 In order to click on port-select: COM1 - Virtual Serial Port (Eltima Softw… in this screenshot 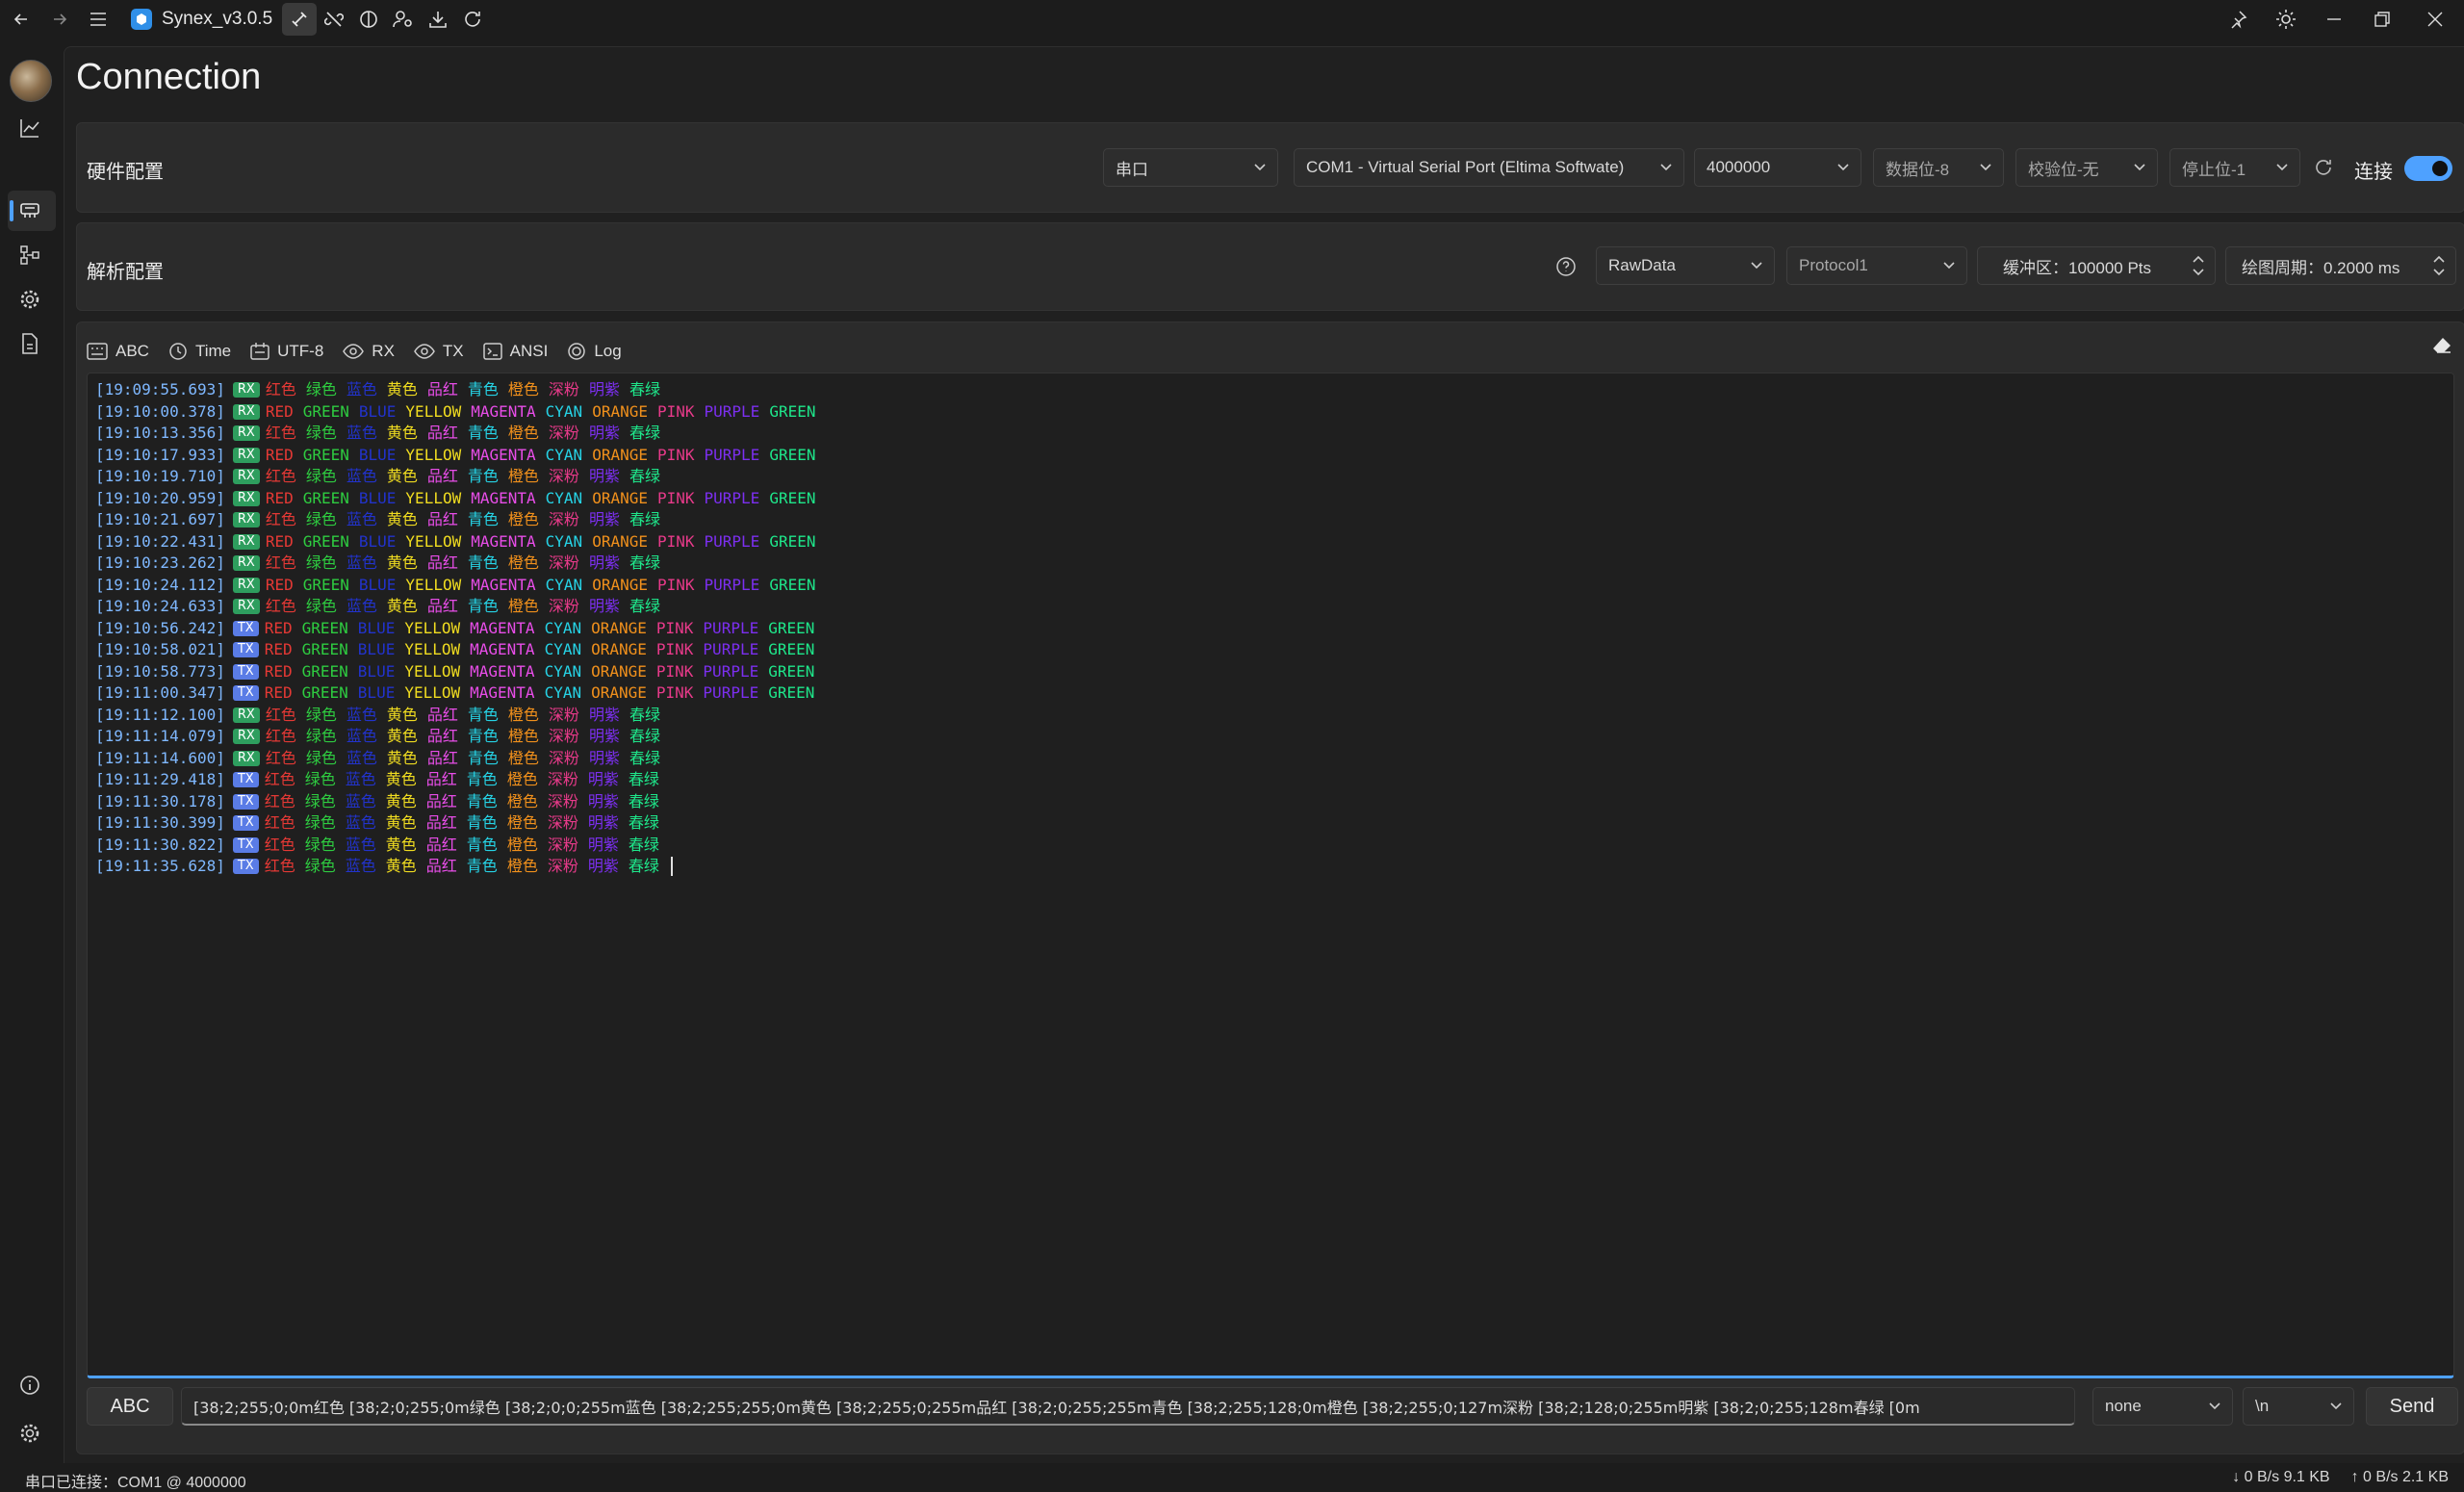, I will do `click(1489, 167)`.